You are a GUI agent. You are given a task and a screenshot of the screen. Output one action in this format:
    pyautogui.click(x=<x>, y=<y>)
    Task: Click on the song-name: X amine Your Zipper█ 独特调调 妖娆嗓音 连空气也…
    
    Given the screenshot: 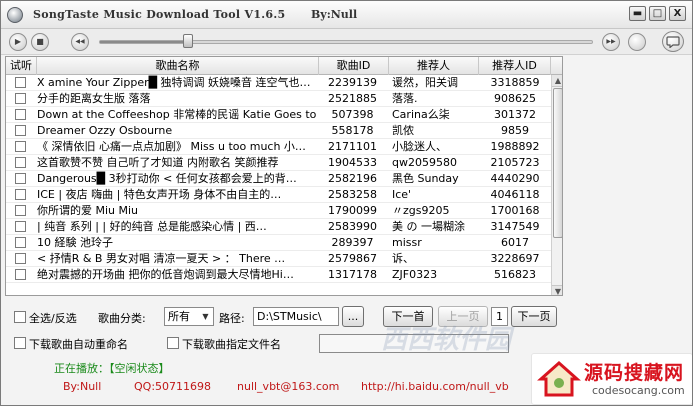 What is the action you would take?
    pyautogui.click(x=174, y=82)
    